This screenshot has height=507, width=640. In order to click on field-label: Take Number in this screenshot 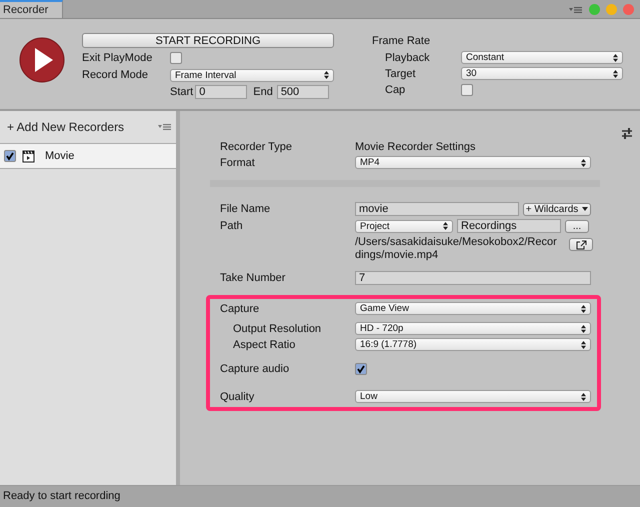, I will do `click(253, 278)`.